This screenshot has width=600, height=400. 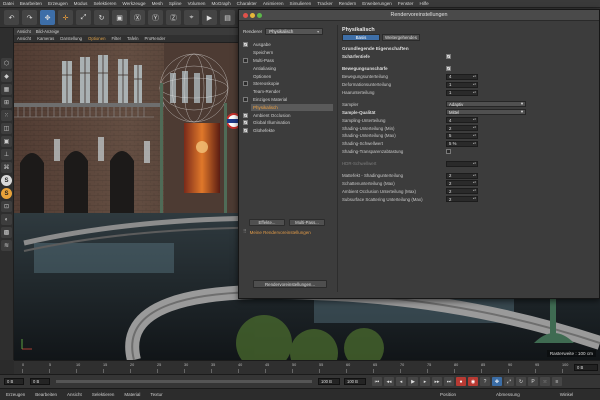 What do you see at coordinates (6, 232) in the screenshot?
I see `grid-icon: ▩` at bounding box center [6, 232].